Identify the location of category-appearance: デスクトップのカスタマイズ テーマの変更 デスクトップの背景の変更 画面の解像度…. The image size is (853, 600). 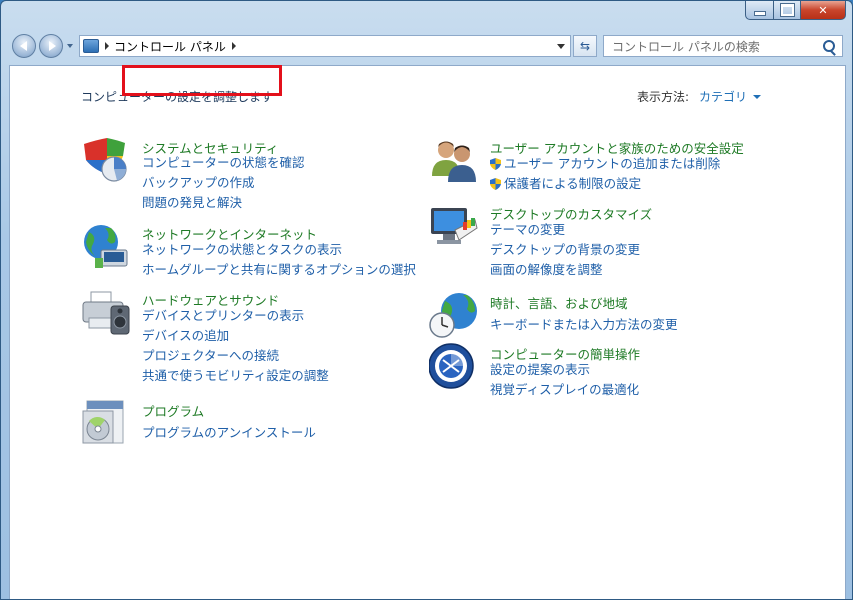
(619, 242).